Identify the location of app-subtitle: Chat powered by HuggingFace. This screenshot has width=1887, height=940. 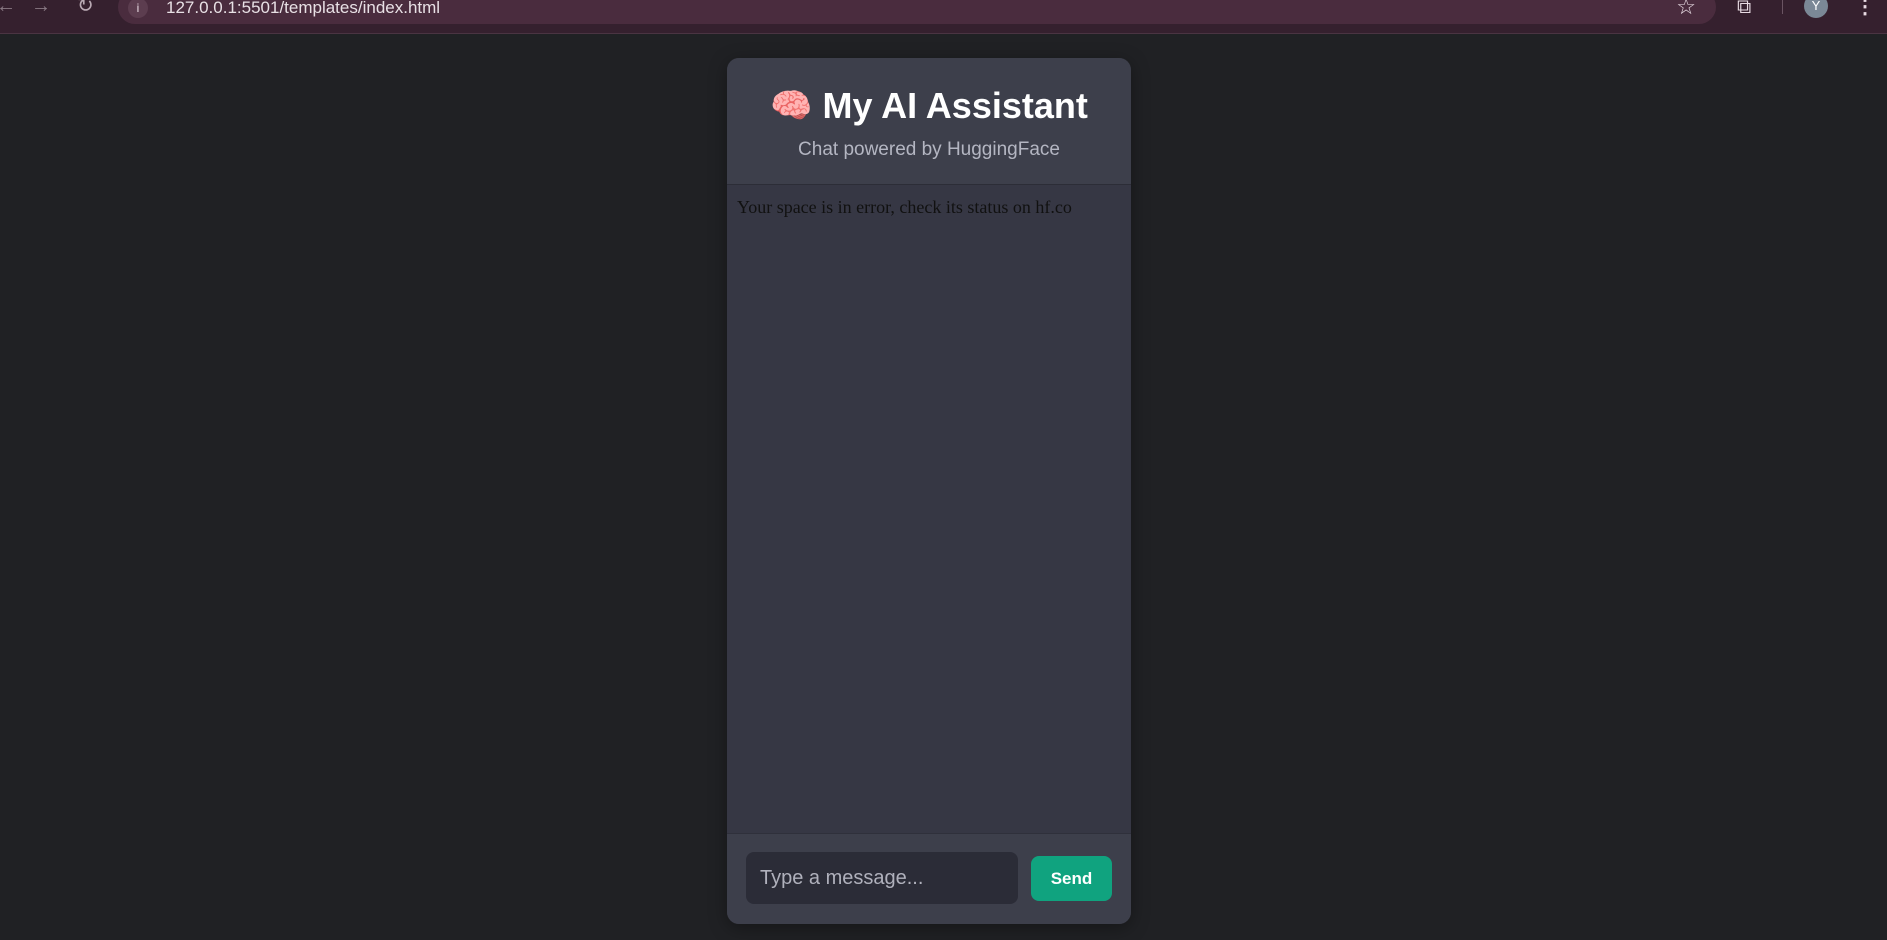
(929, 149).